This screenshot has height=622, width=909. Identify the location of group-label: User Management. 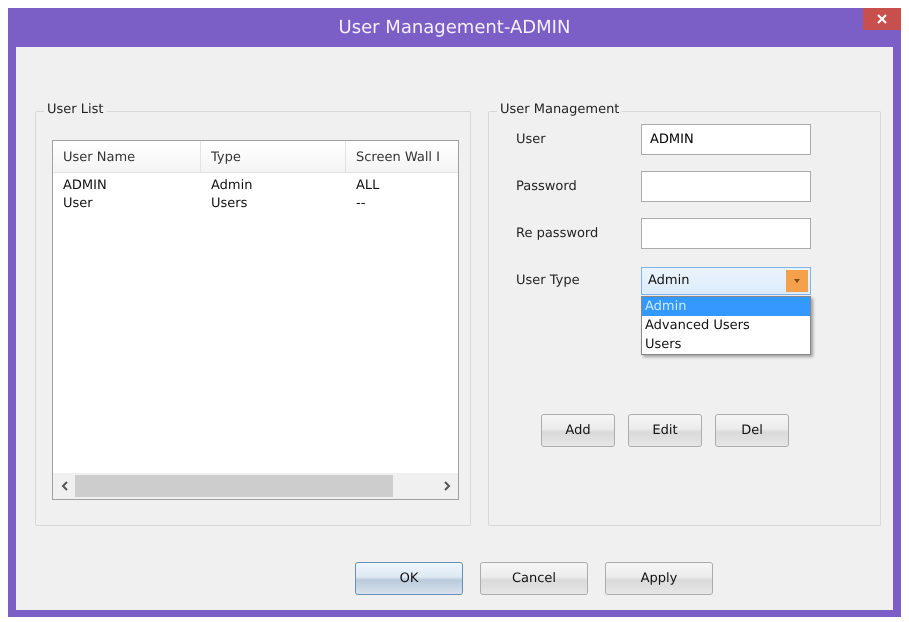
(559, 109).